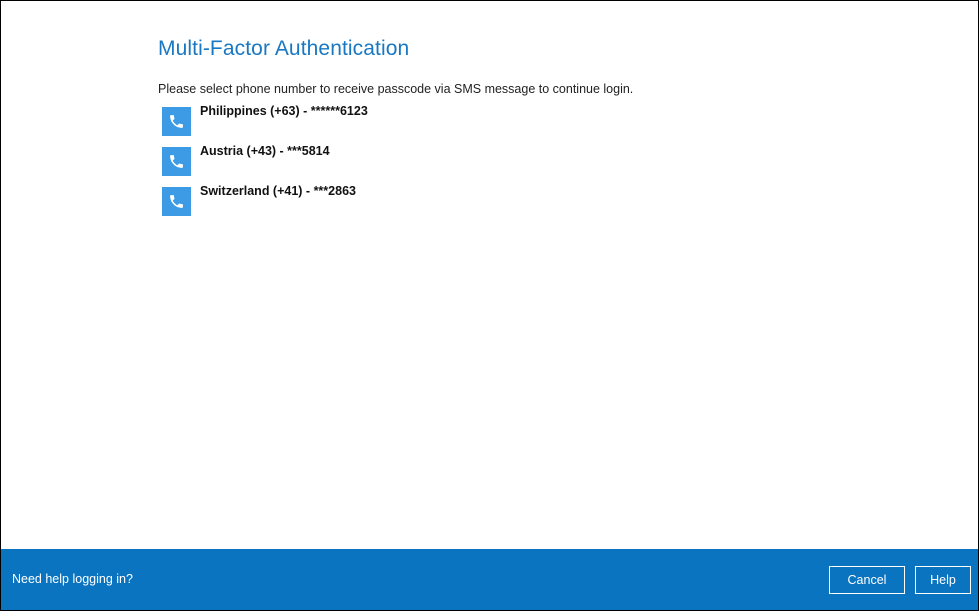 Image resolution: width=979 pixels, height=611 pixels. What do you see at coordinates (943, 580) in the screenshot?
I see `help-button: Help` at bounding box center [943, 580].